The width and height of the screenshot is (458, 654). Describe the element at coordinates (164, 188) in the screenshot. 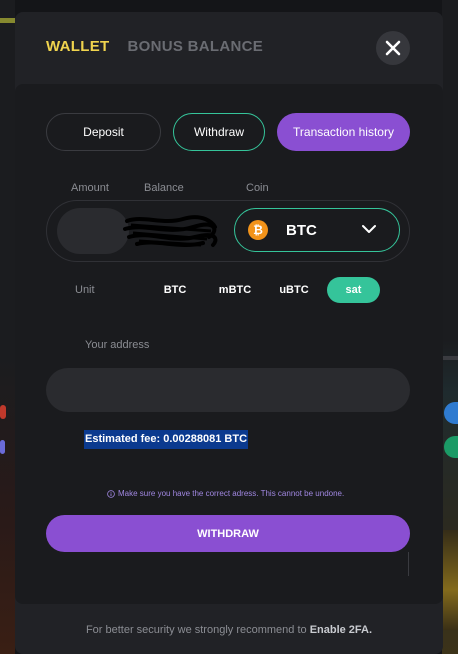

I see `balance-label: Balance` at that location.